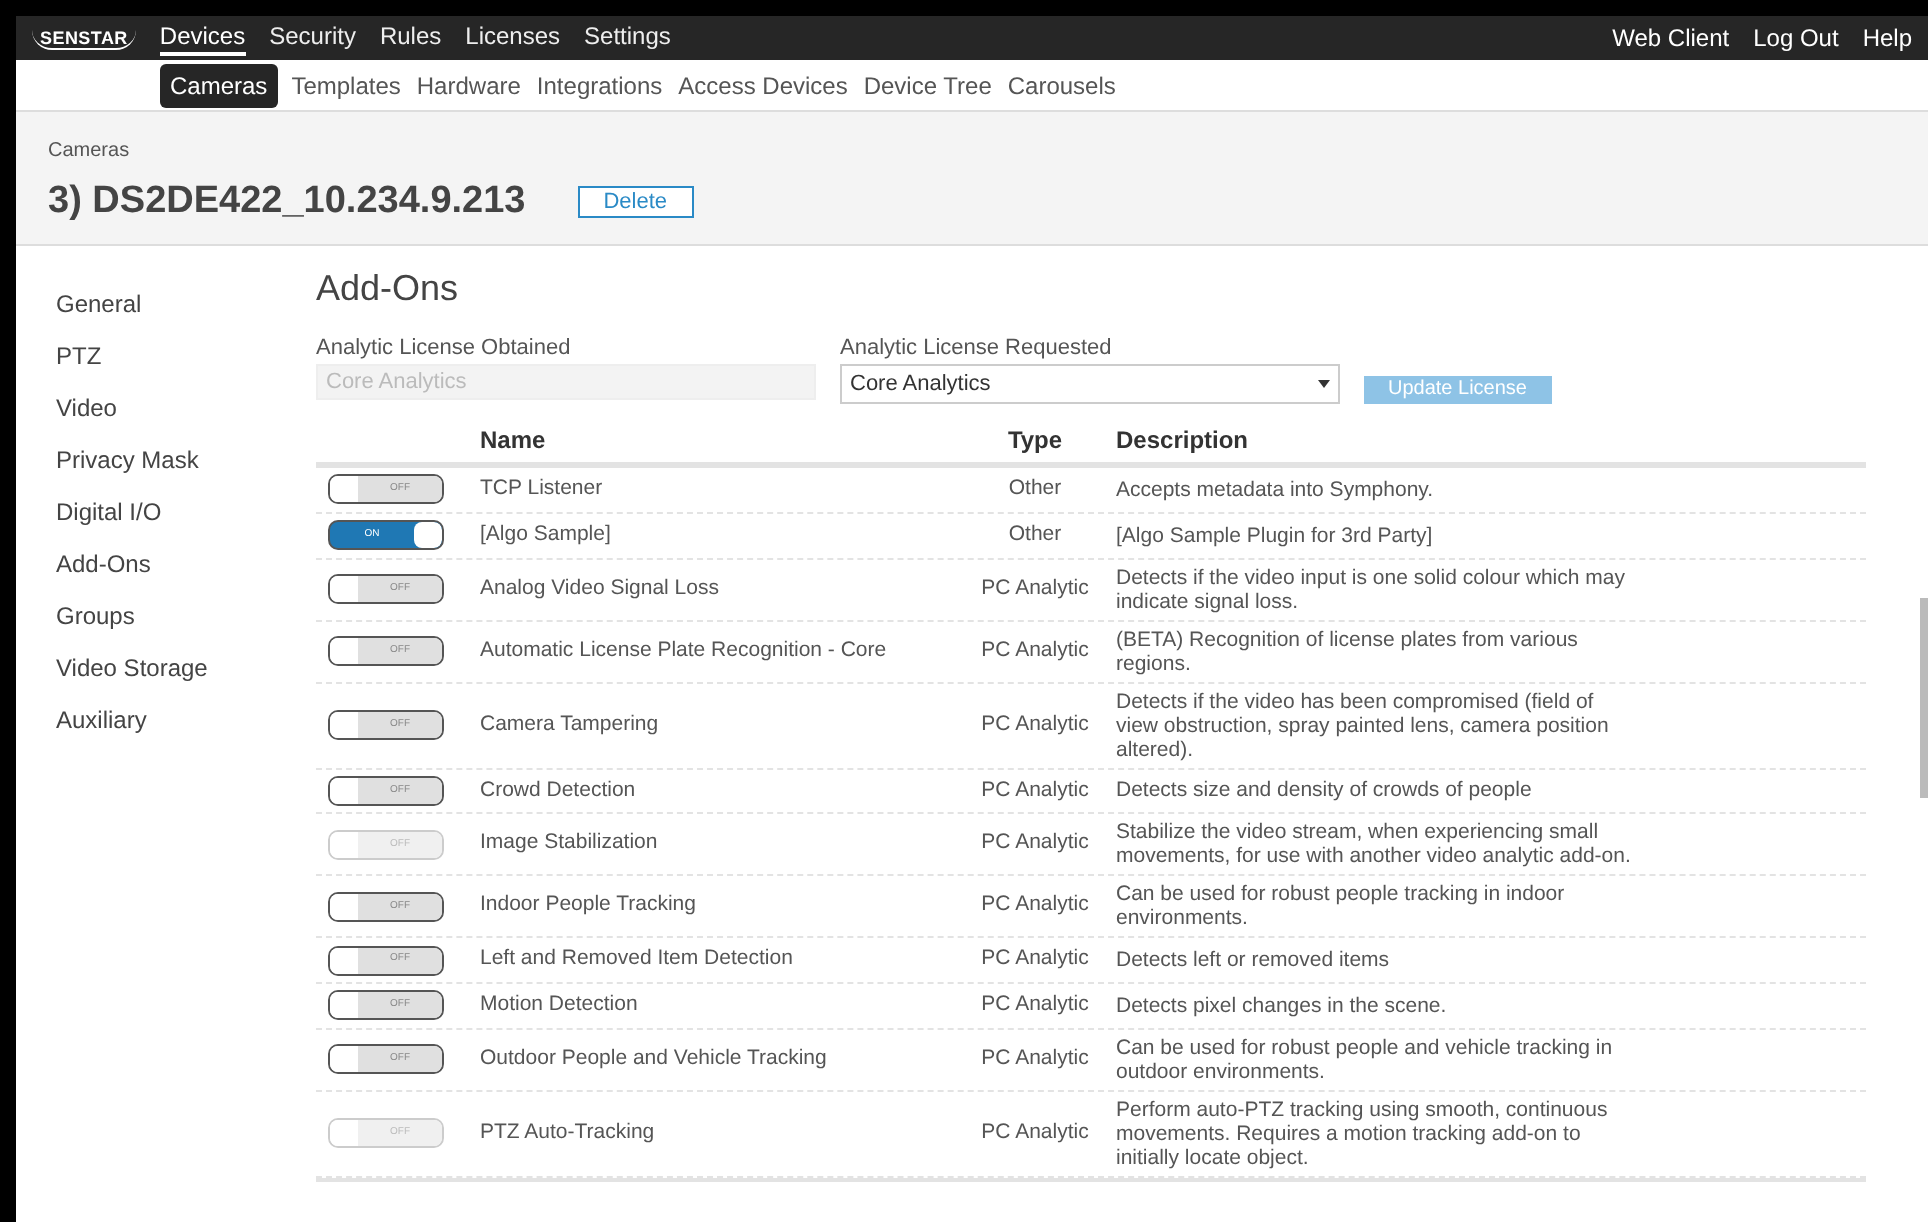  Describe the element at coordinates (546, 534) in the screenshot. I see `table-cell-text: [Algo Sample]` at that location.